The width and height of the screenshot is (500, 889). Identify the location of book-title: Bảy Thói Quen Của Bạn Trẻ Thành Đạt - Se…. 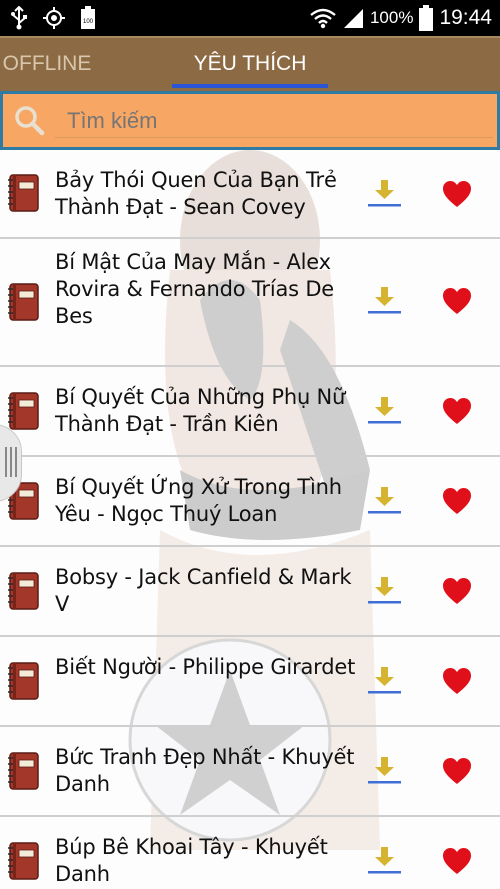
(207, 194).